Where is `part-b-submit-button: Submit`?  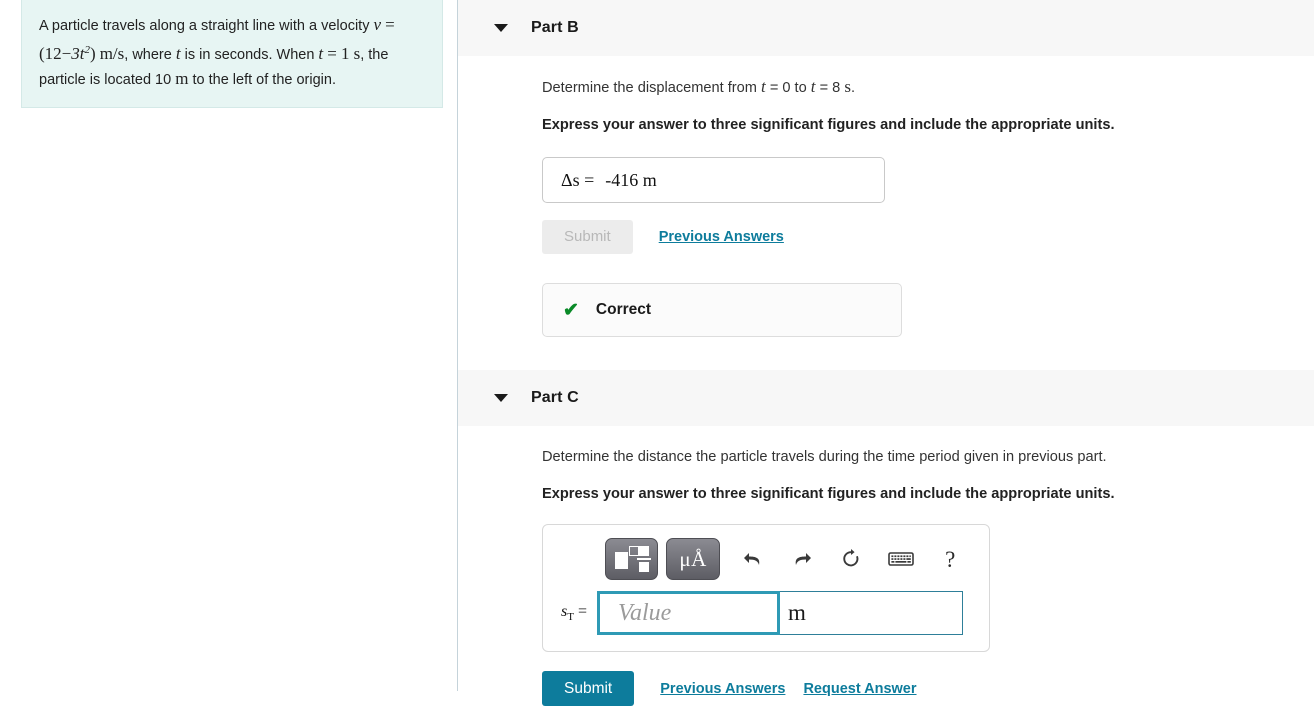
part-b-submit-button: Submit is located at coordinates (587, 237).